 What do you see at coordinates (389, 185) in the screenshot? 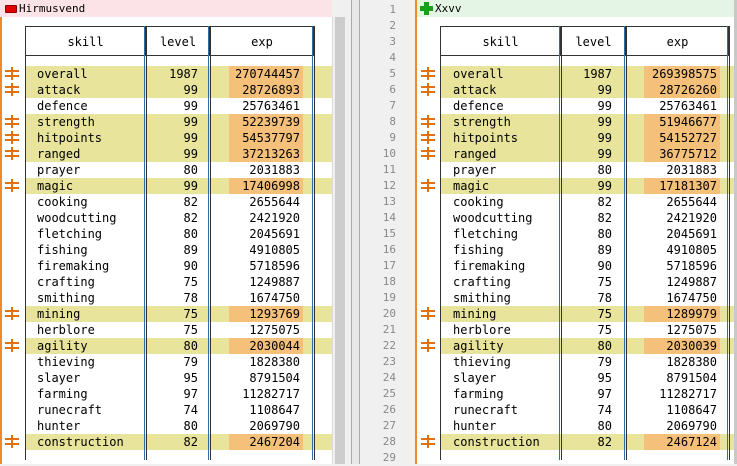
I see `line-number: 12` at bounding box center [389, 185].